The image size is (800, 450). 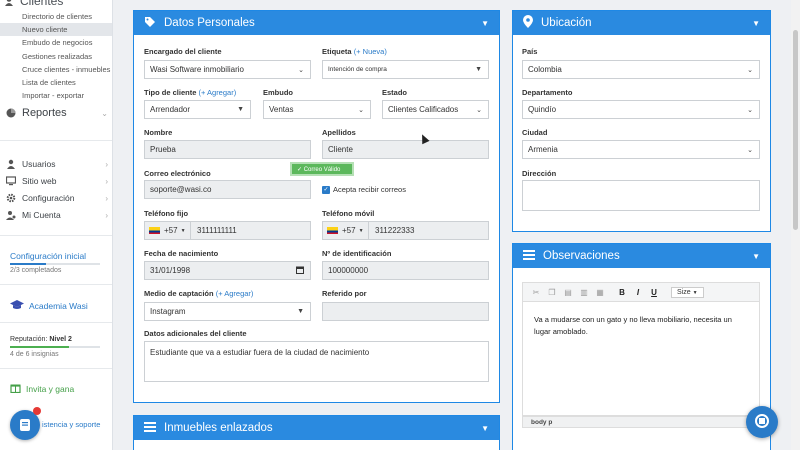 I want to click on estado-value: Clientes Calificados, so click(x=423, y=109).